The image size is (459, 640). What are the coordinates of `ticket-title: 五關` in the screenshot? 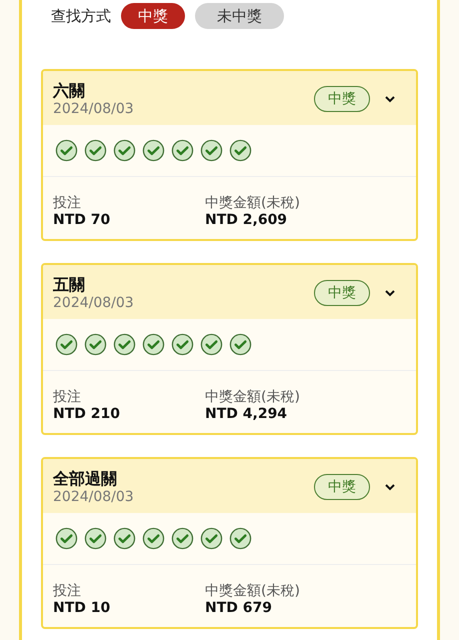 It's located at (69, 284).